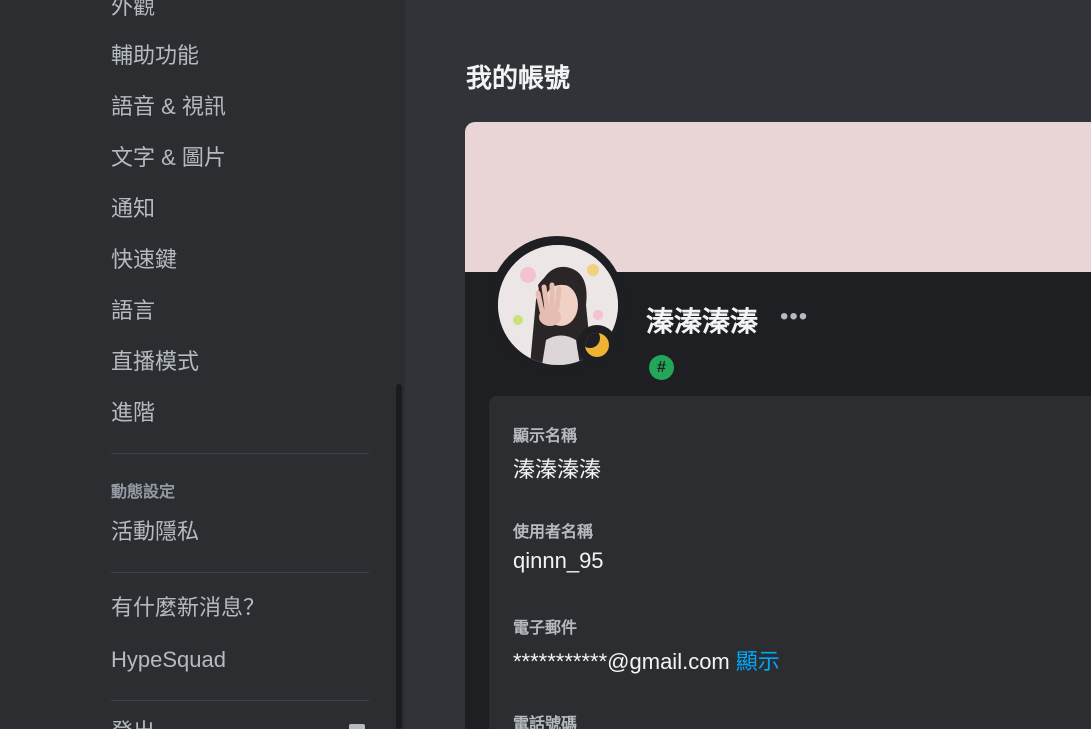 The width and height of the screenshot is (1091, 729). Describe the element at coordinates (597, 345) in the screenshot. I see `idle-moon-icon` at that location.